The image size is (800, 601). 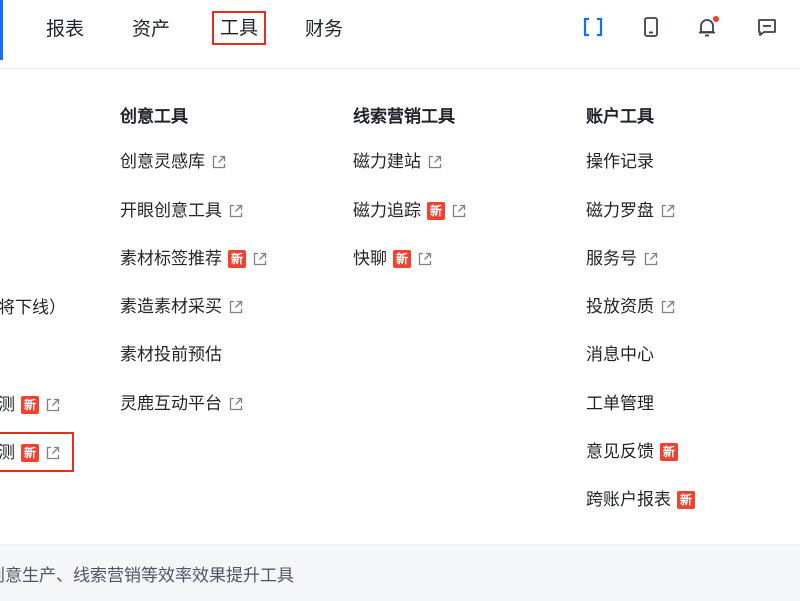 I want to click on top-navigation: 报表 资产 工具 财务, so click(x=400, y=34).